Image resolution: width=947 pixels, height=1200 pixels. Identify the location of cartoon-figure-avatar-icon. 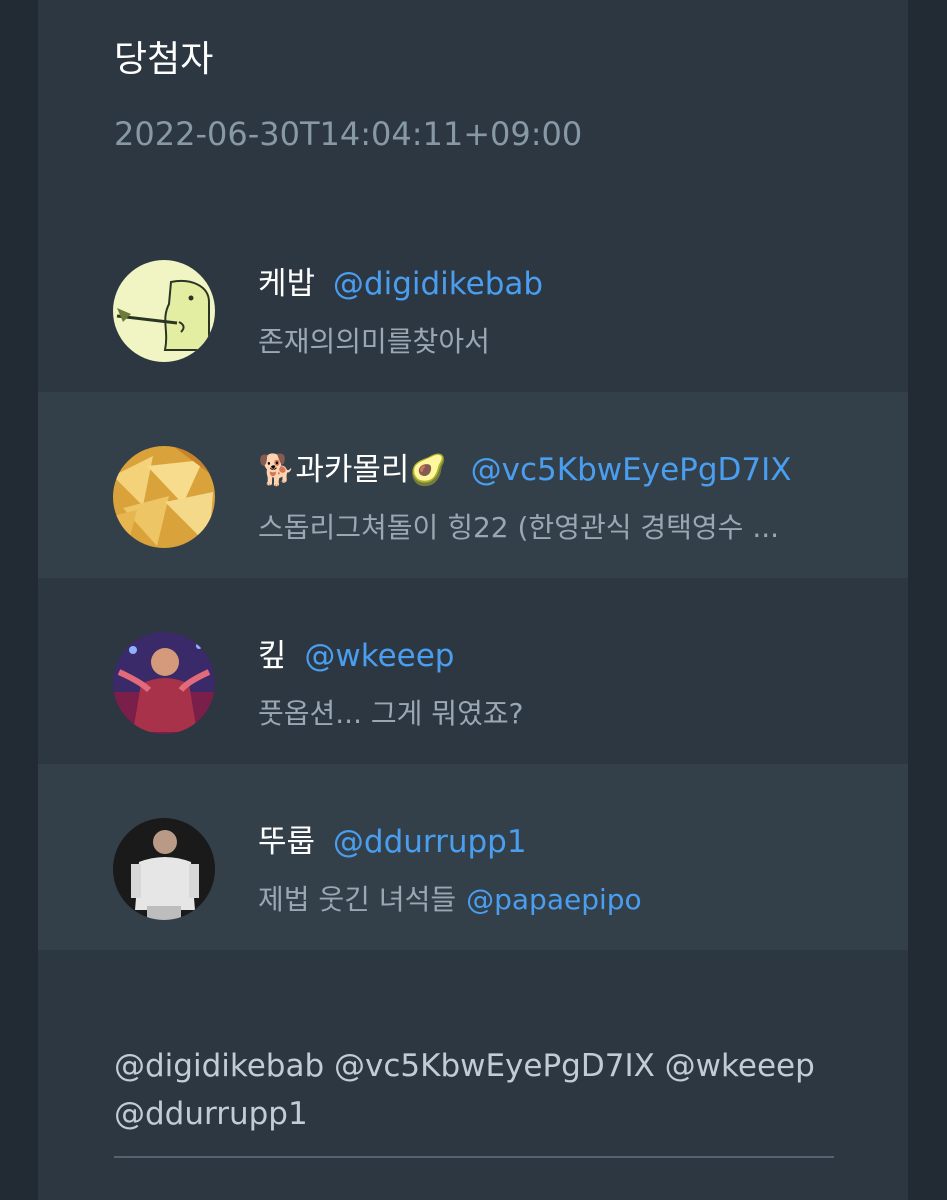
(164, 311).